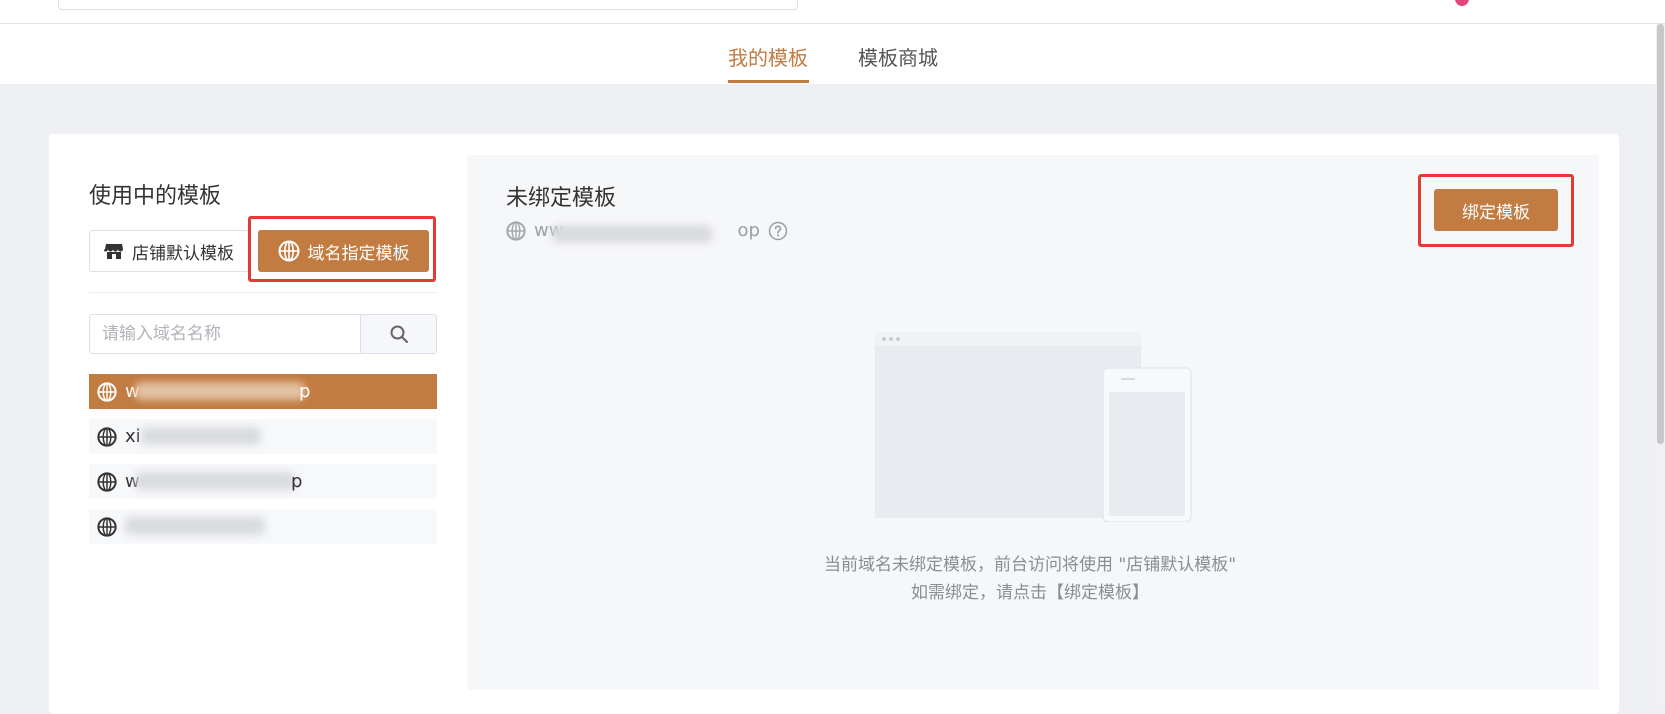  Describe the element at coordinates (263, 436) in the screenshot. I see `domain-list-item: xi` at that location.